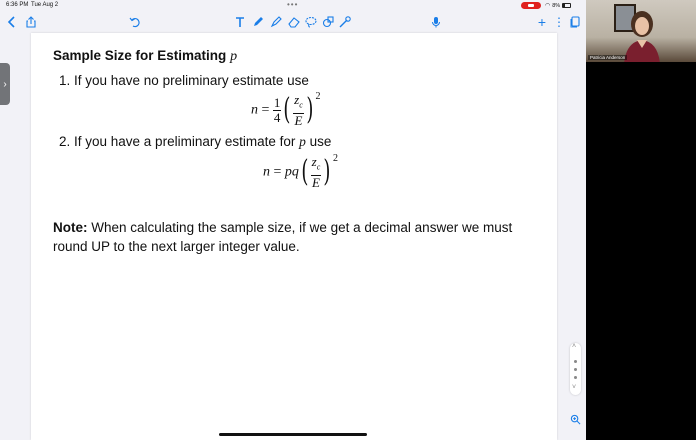 The height and width of the screenshot is (440, 696). What do you see at coordinates (298, 120) in the screenshot?
I see `formula1-e: E` at bounding box center [298, 120].